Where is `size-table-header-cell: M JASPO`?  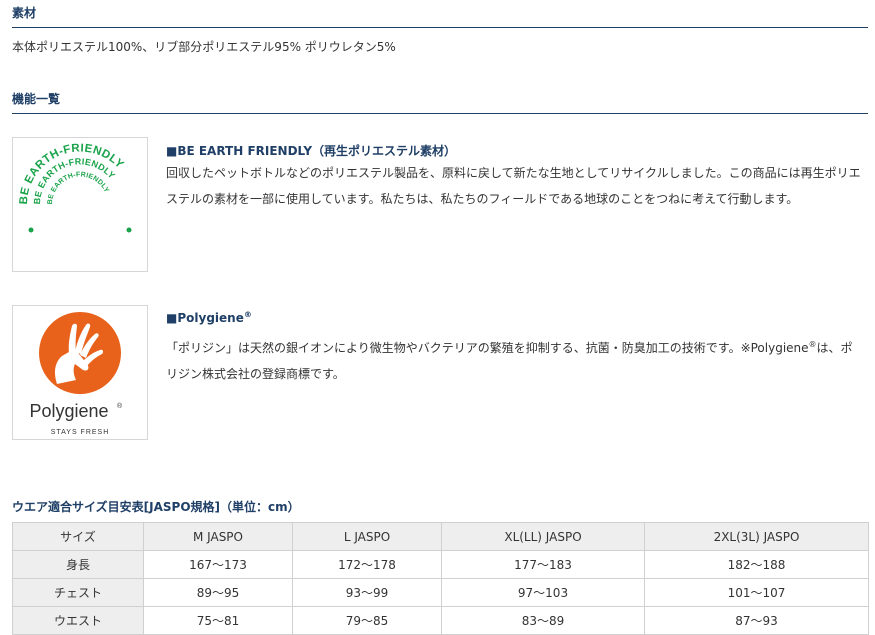
size-table-header-cell: M JASPO is located at coordinates (218, 536).